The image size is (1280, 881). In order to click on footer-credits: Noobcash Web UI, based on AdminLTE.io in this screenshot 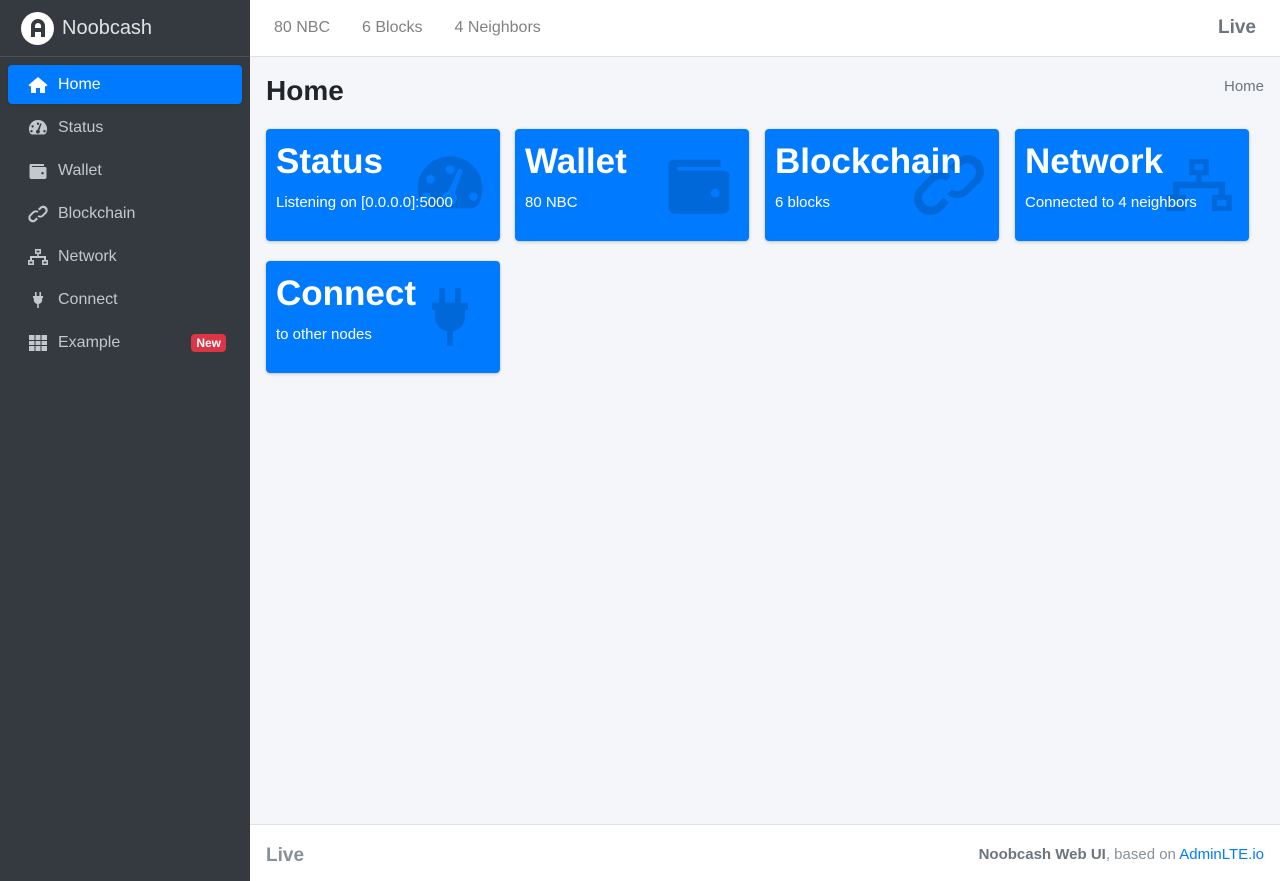, I will do `click(1121, 854)`.